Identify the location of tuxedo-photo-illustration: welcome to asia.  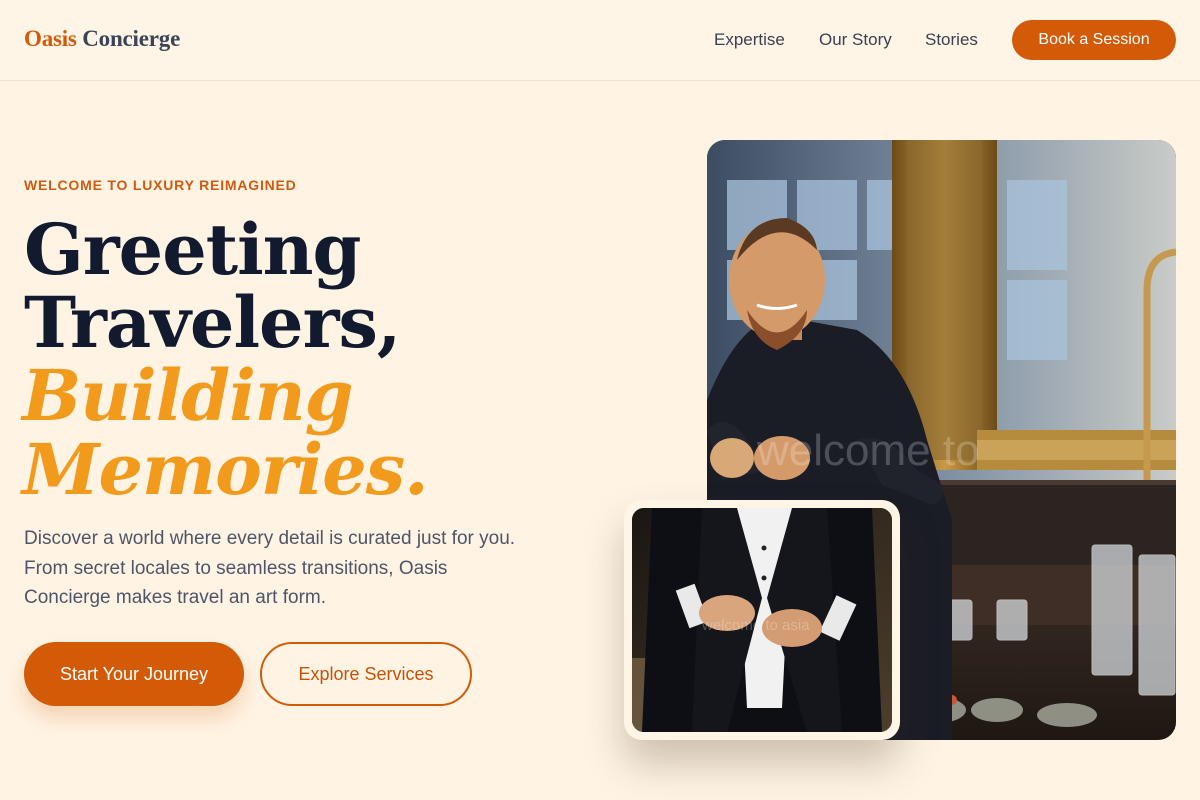
(762, 620).